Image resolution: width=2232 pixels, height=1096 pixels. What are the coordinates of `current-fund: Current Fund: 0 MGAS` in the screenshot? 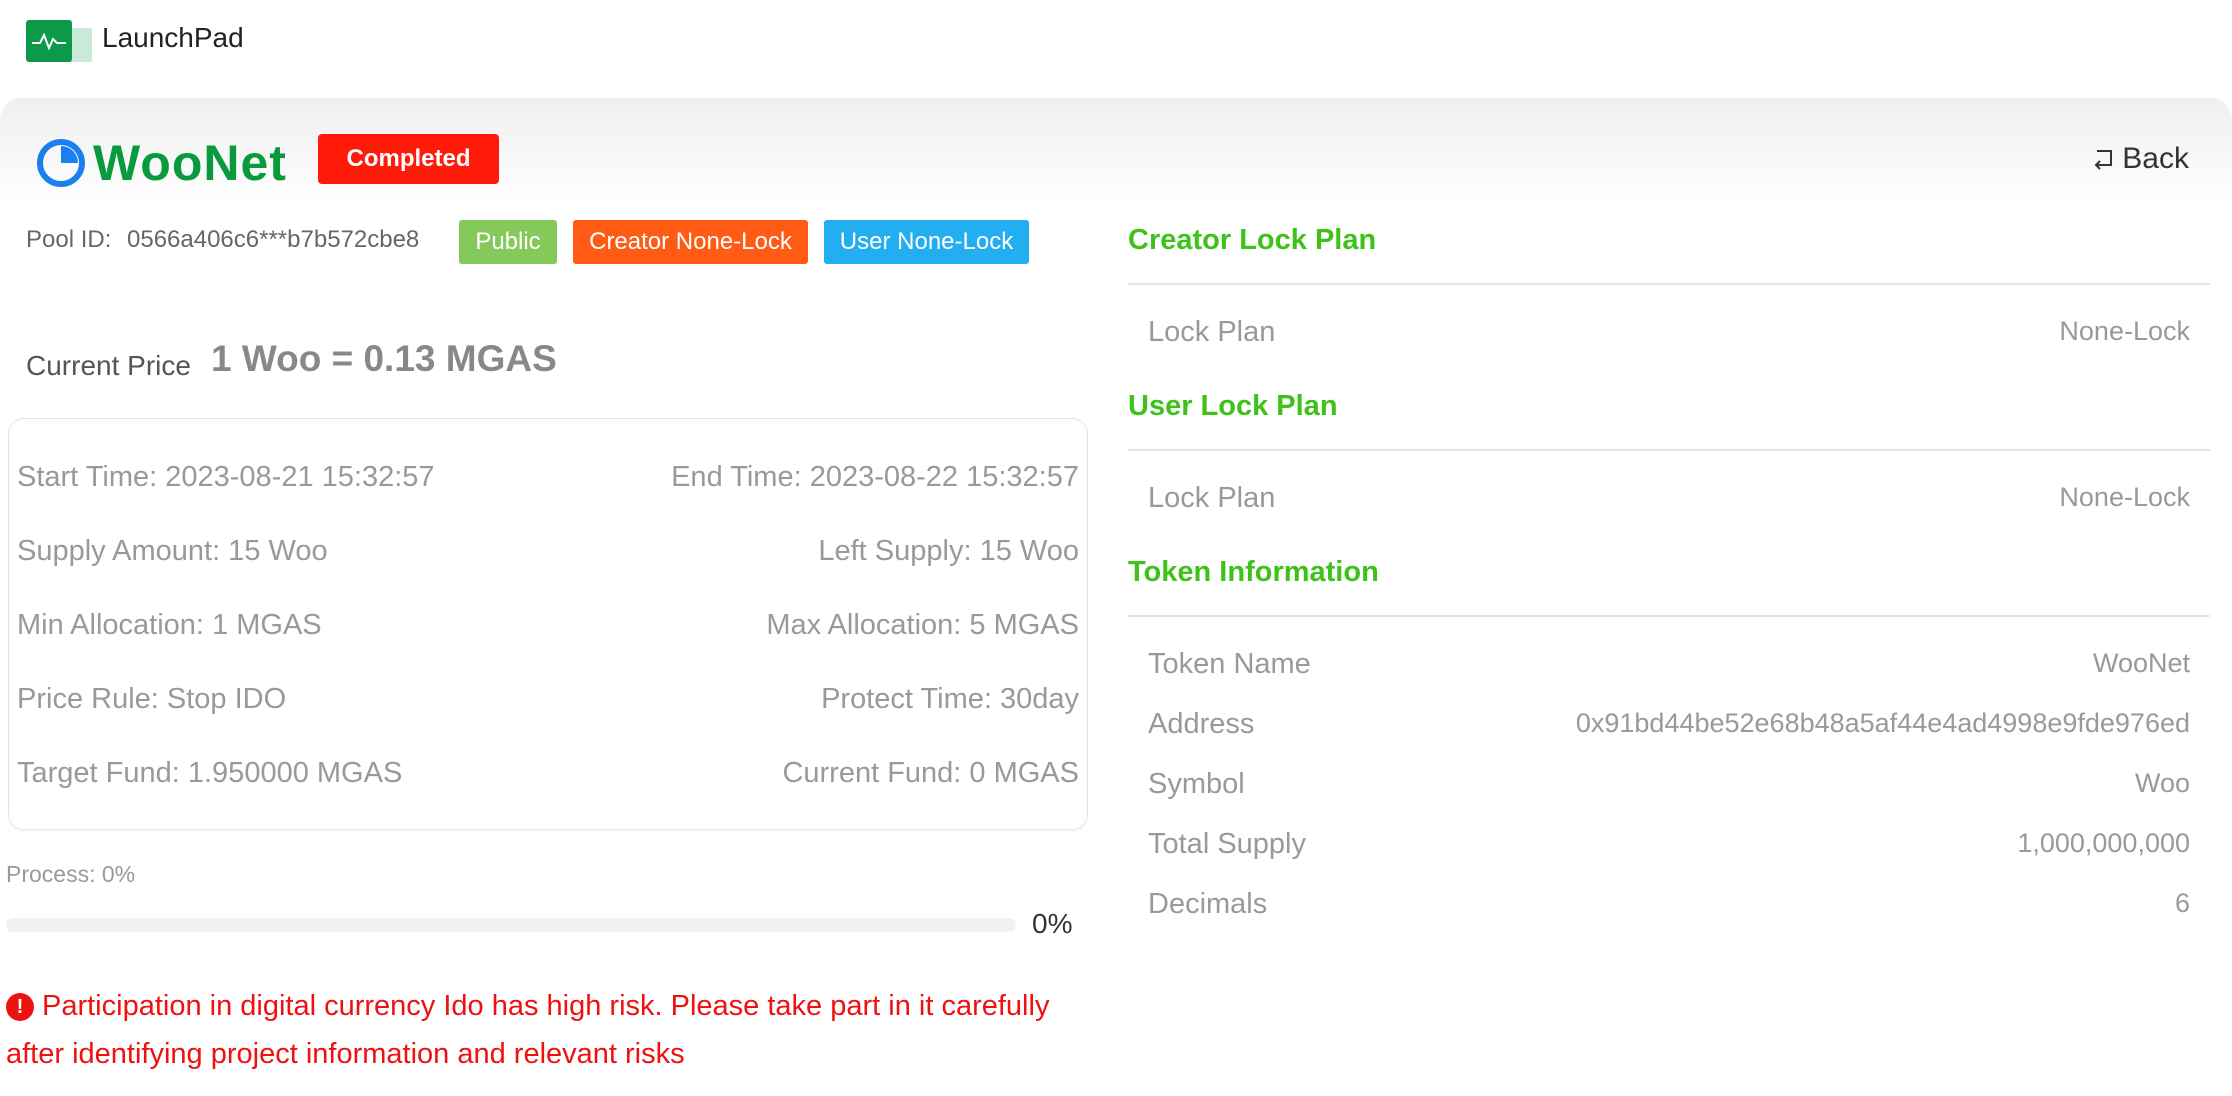 It's located at (930, 773).